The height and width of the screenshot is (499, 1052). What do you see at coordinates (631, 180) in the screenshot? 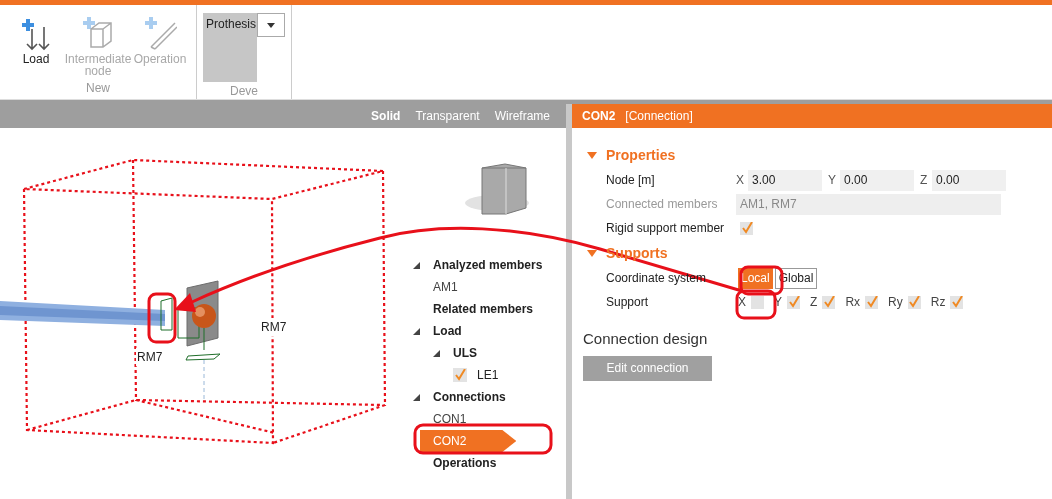
I see `field-label: Node [m]` at bounding box center [631, 180].